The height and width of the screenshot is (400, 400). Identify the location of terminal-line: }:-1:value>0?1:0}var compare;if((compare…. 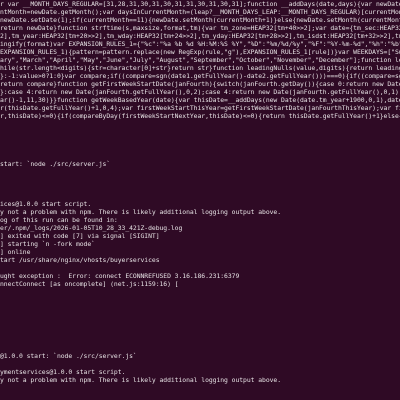
(200, 76).